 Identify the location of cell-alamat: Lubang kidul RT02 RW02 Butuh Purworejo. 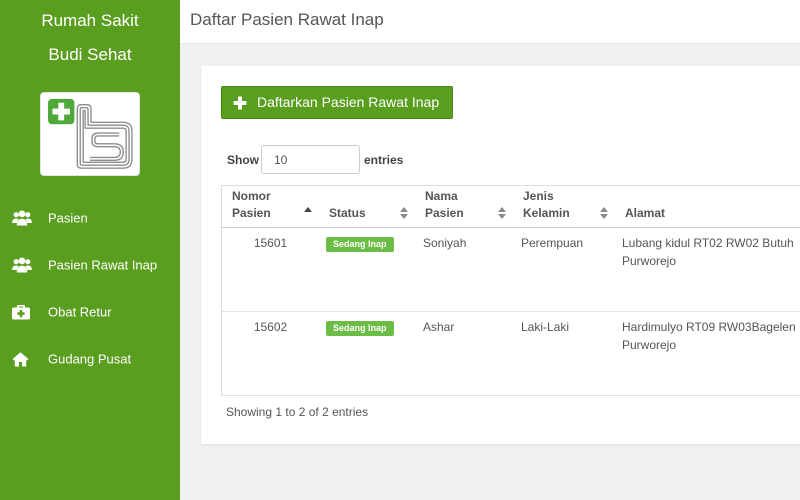
(708, 252).